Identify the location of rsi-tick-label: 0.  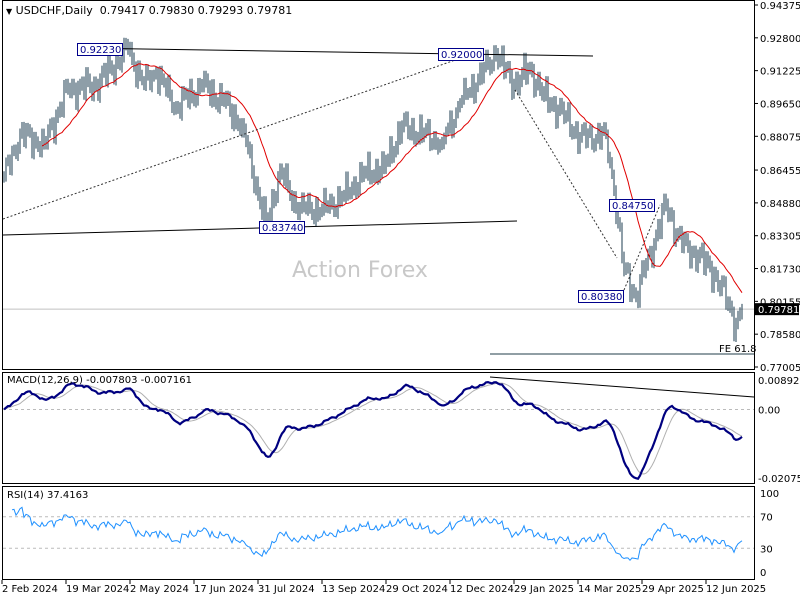
(763, 573).